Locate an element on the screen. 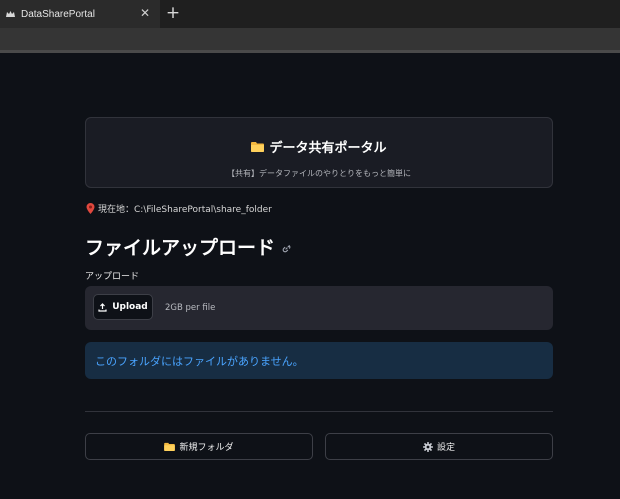  page-title-text: ファイルアップロード is located at coordinates (180, 248).